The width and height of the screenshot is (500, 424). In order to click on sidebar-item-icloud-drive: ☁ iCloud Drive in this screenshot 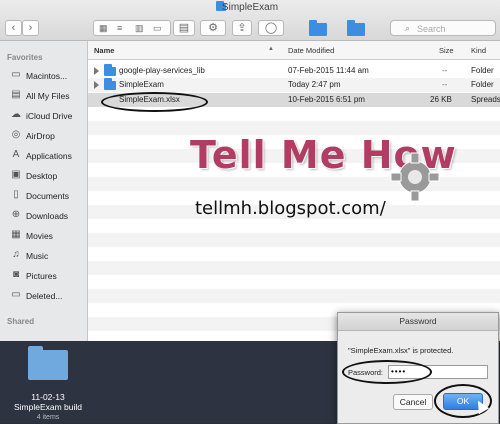, I will do `click(43, 116)`.